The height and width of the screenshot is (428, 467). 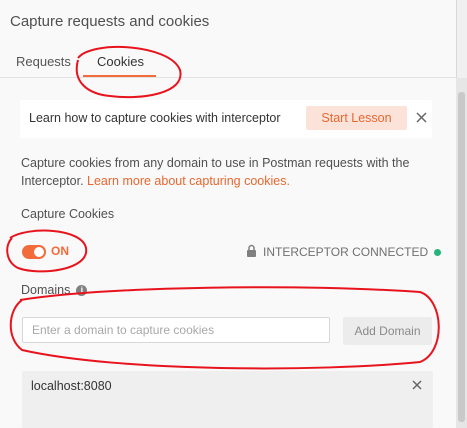 What do you see at coordinates (71, 386) in the screenshot?
I see `domain-item-localhost: localhost:8080` at bounding box center [71, 386].